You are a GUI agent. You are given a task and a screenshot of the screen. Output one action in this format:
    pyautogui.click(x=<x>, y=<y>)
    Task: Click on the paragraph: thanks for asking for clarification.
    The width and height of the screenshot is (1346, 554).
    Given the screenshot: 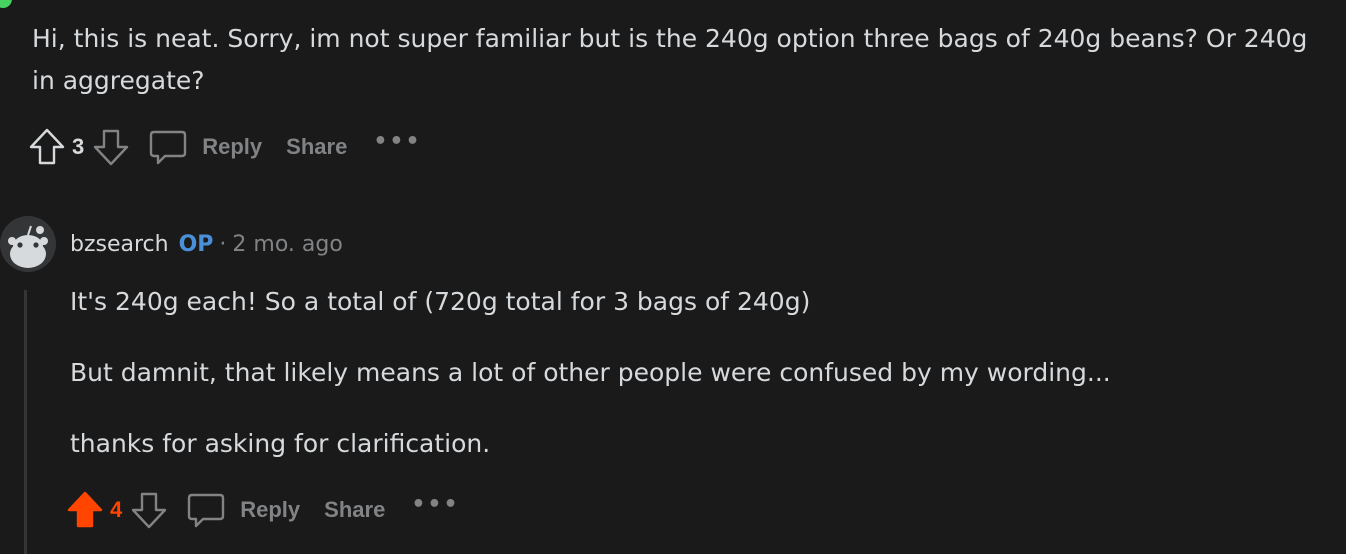 What is the action you would take?
    pyautogui.click(x=280, y=443)
    